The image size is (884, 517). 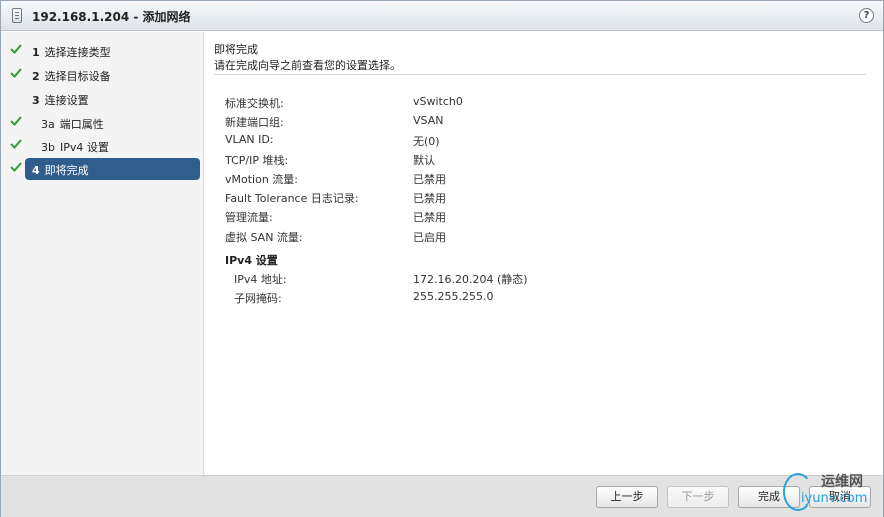 What do you see at coordinates (866, 15) in the screenshot?
I see `help-icon: ?` at bounding box center [866, 15].